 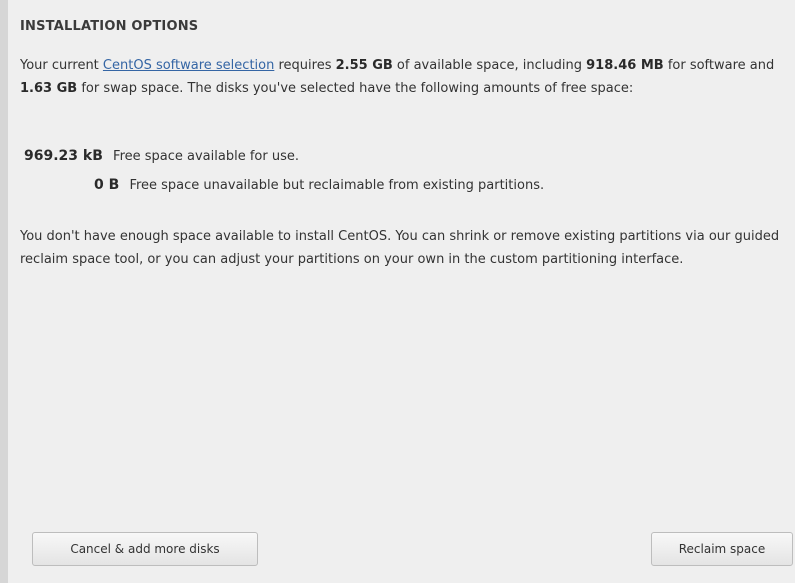 What do you see at coordinates (61, 65) in the screenshot?
I see `intro-text: Your current` at bounding box center [61, 65].